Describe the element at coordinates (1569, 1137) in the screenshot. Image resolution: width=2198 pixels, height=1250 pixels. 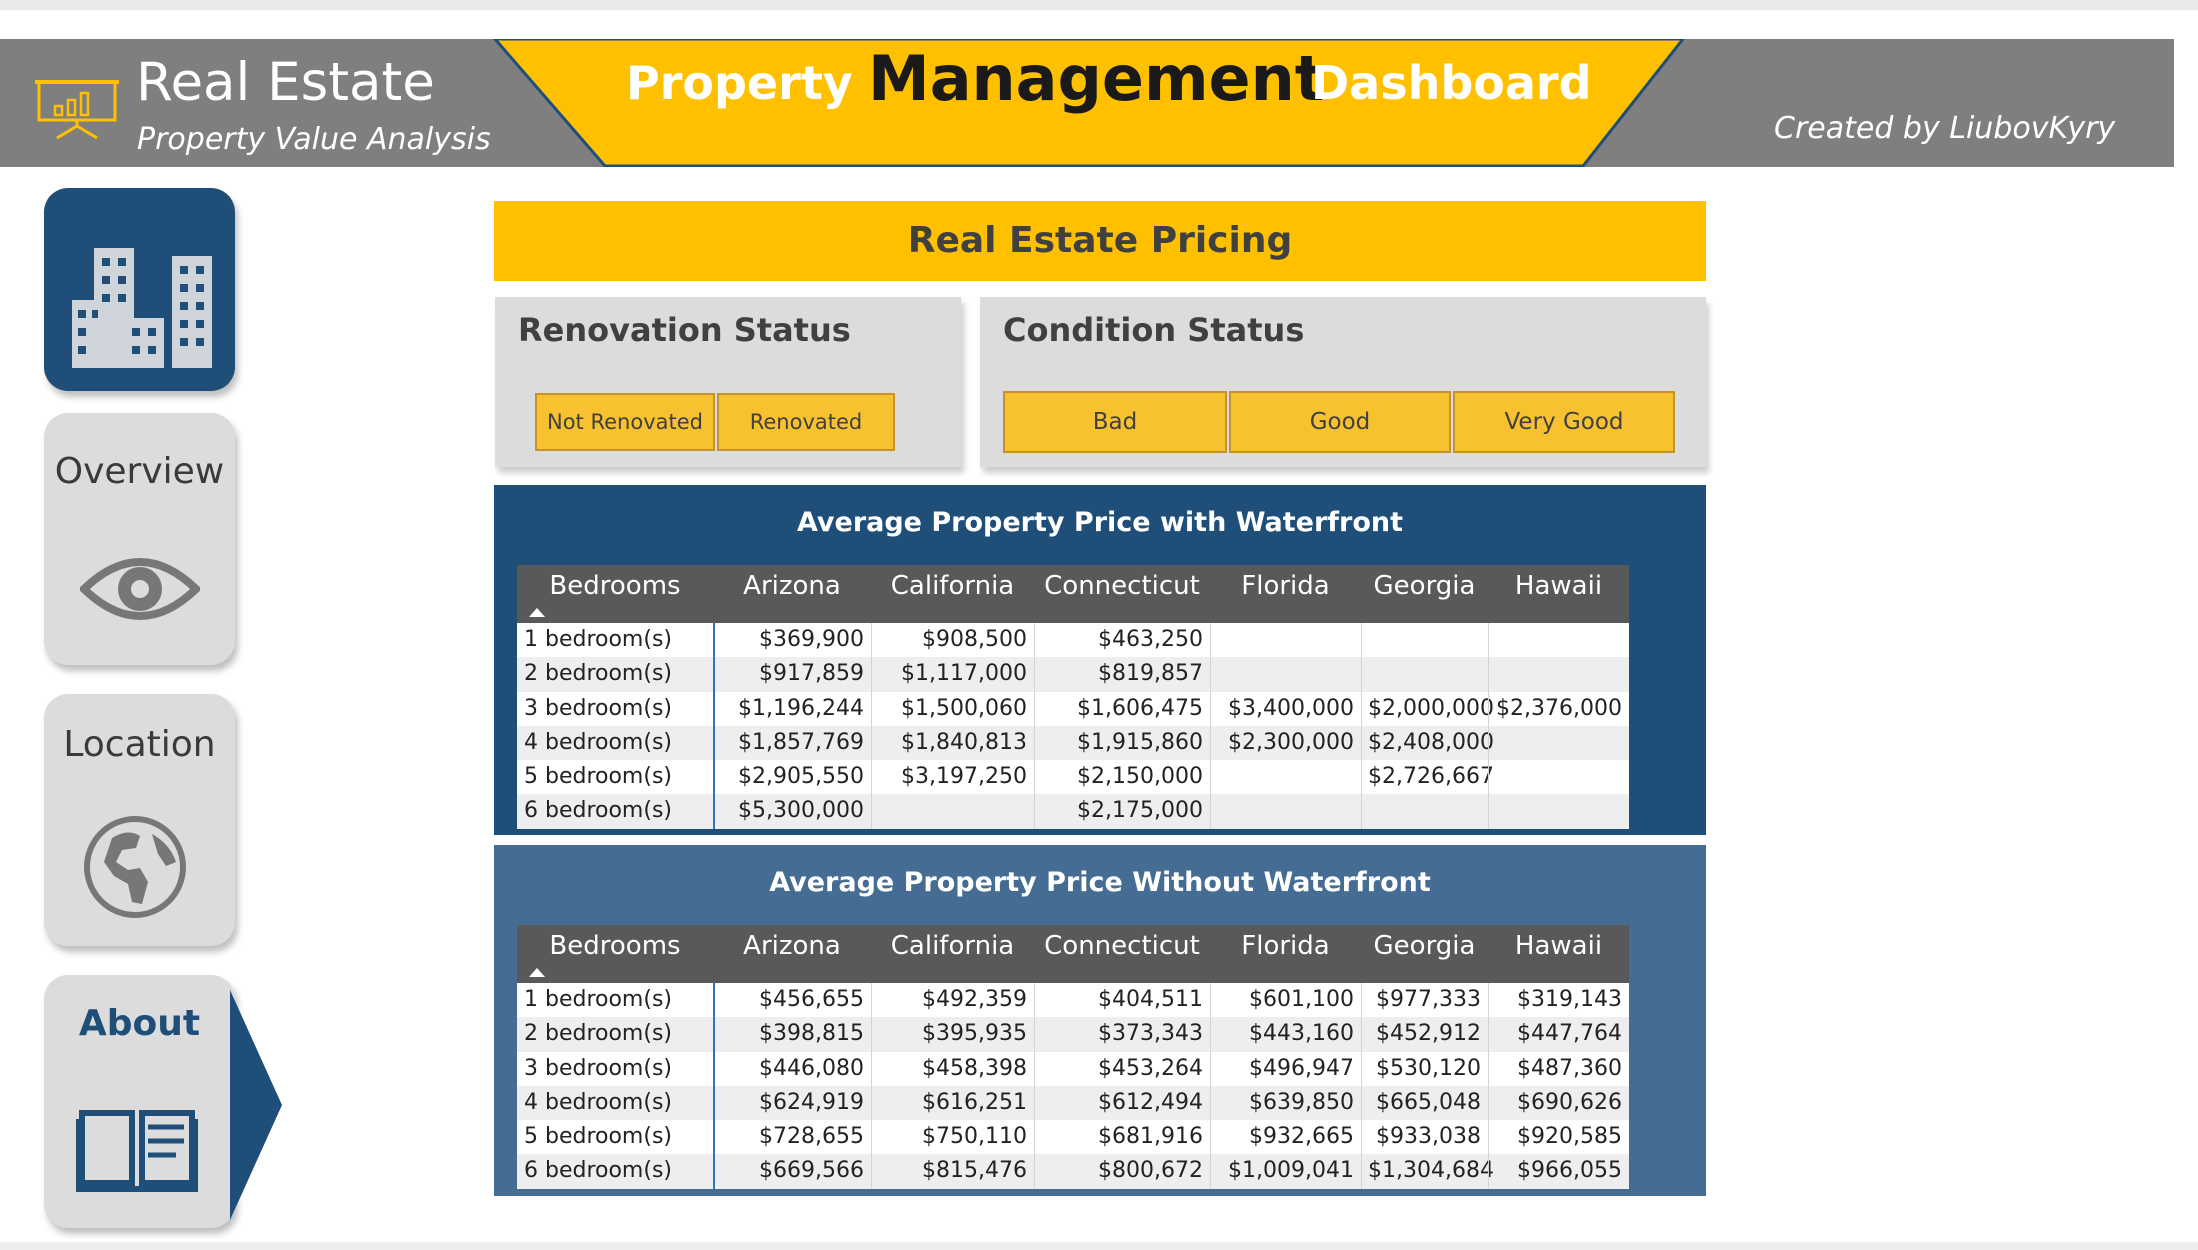
I see `cell-hawaii: $920,585` at that location.